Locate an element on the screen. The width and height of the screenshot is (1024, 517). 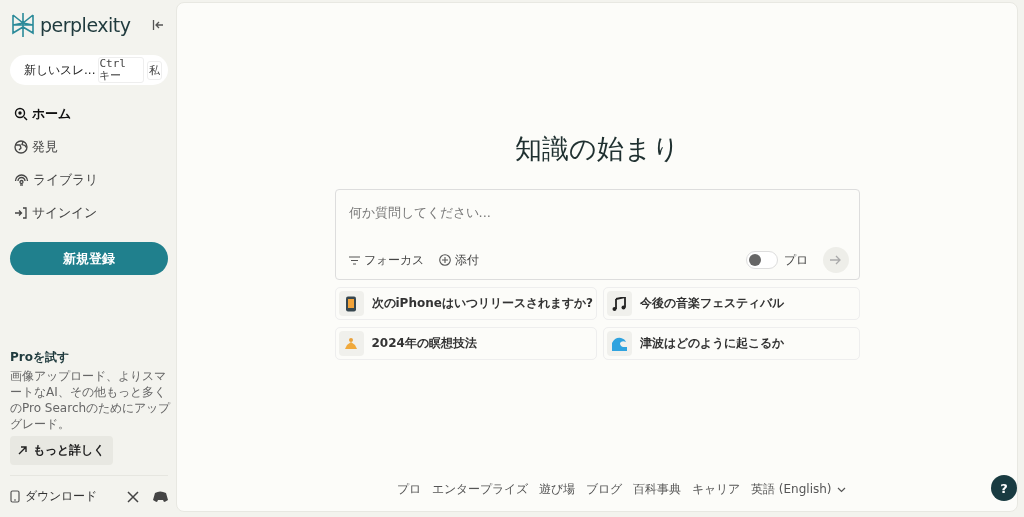
shortcut-key: 私 is located at coordinates (154, 70).